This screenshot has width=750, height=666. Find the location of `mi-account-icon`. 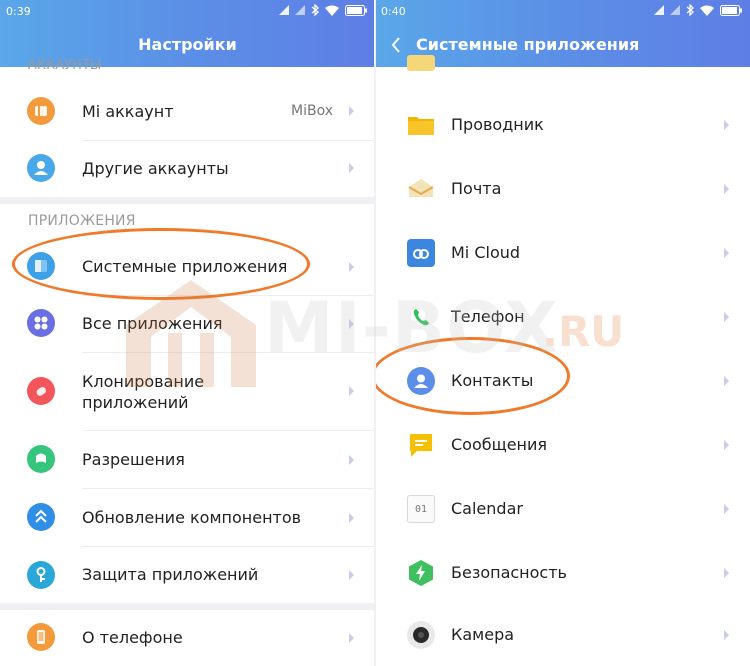

mi-account-icon is located at coordinates (41, 111).